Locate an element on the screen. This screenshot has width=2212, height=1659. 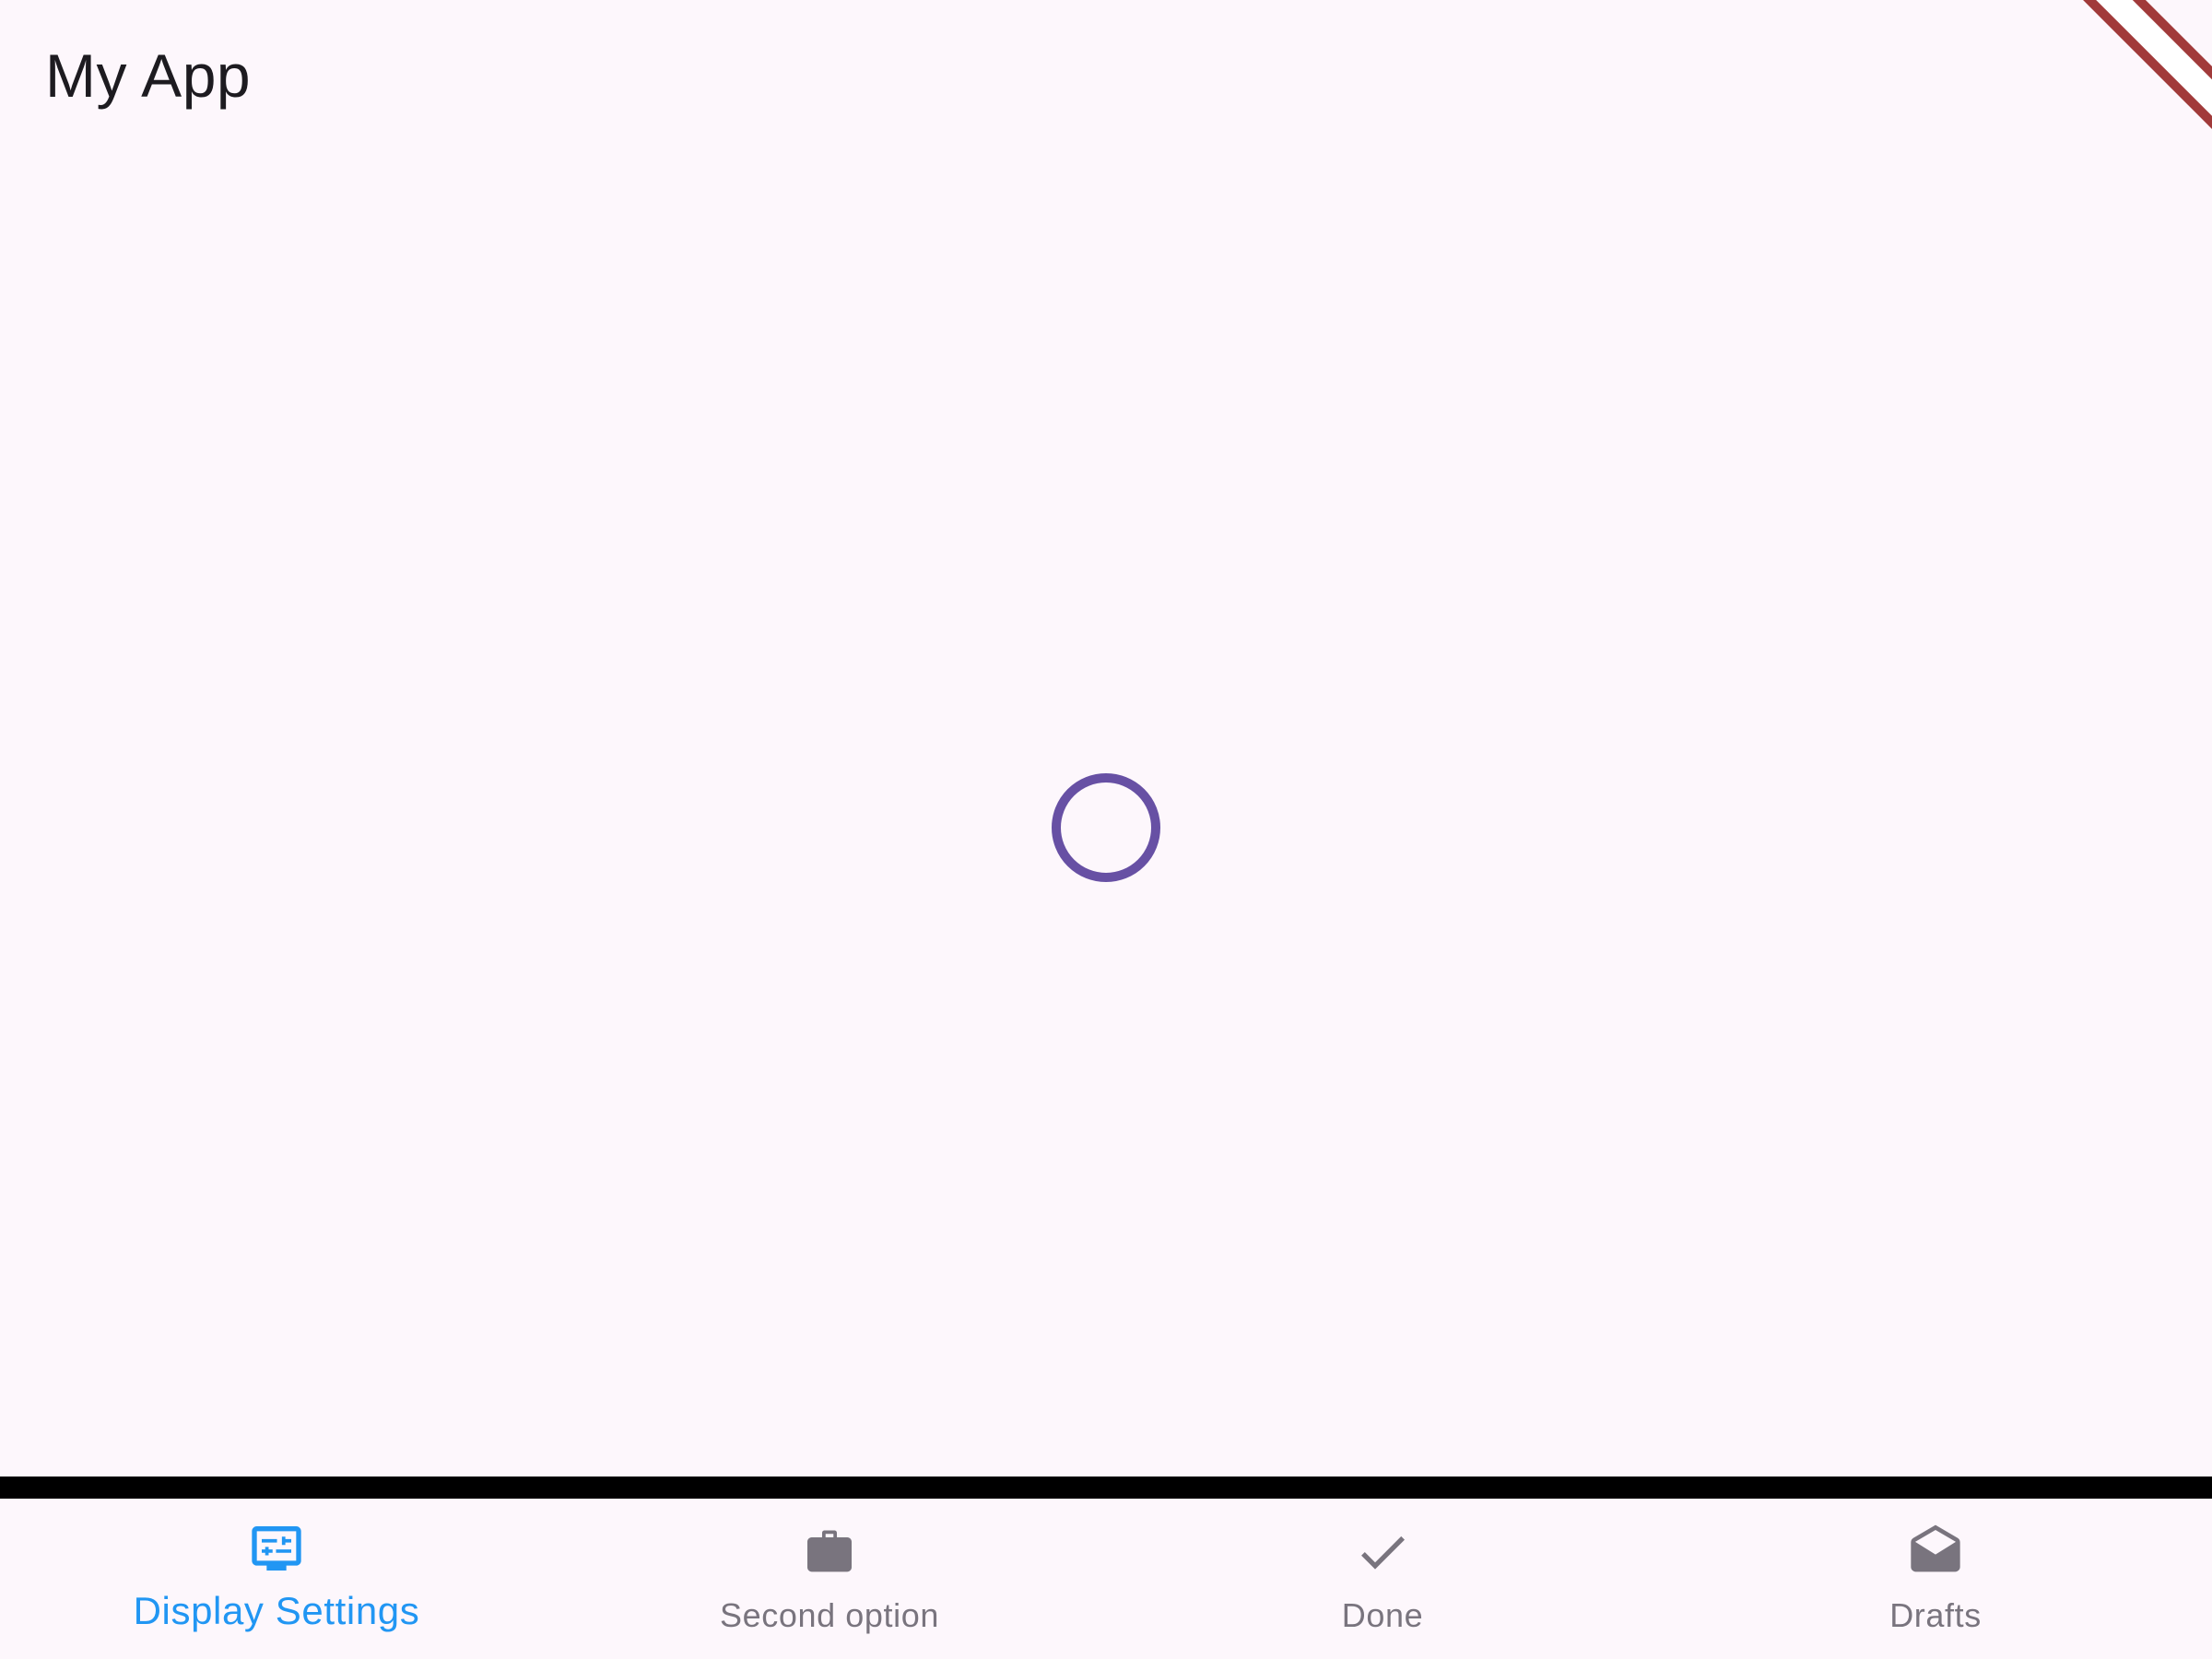
settings-display-icon is located at coordinates (276, 1548).